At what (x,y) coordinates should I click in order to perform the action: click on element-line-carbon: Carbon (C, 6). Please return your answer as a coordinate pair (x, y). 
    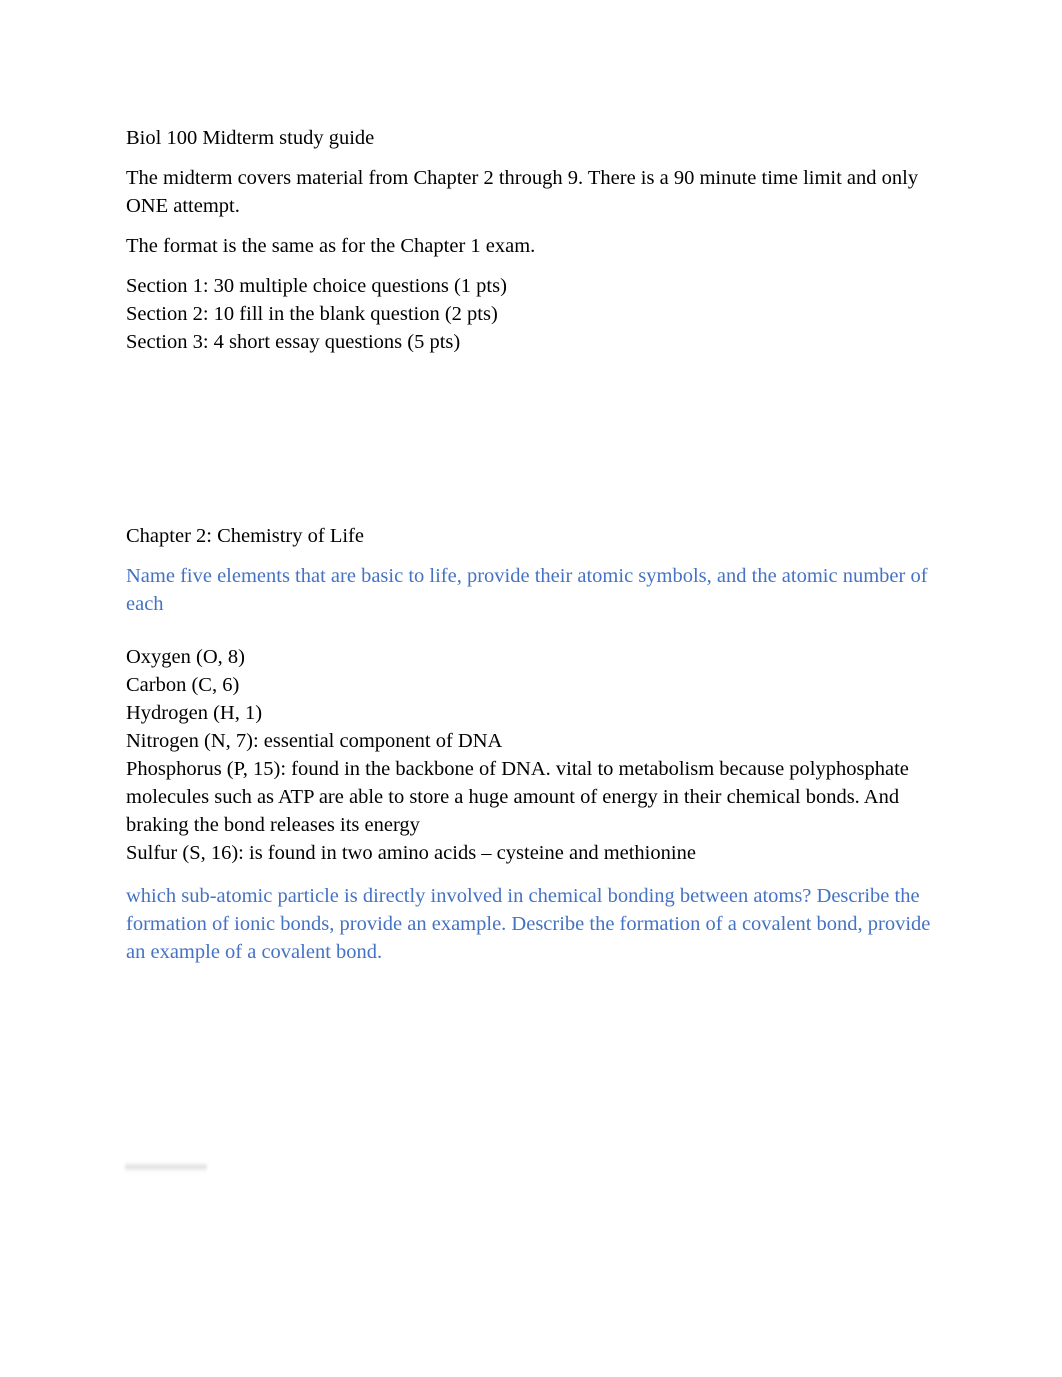
    Looking at the image, I should click on (183, 685).